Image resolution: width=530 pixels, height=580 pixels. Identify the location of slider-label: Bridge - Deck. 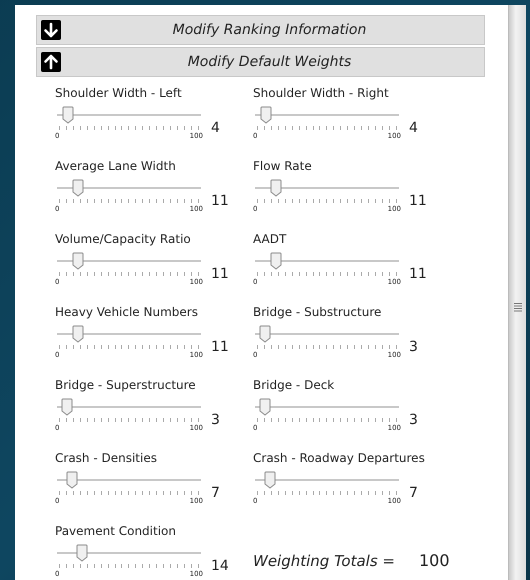
(293, 385).